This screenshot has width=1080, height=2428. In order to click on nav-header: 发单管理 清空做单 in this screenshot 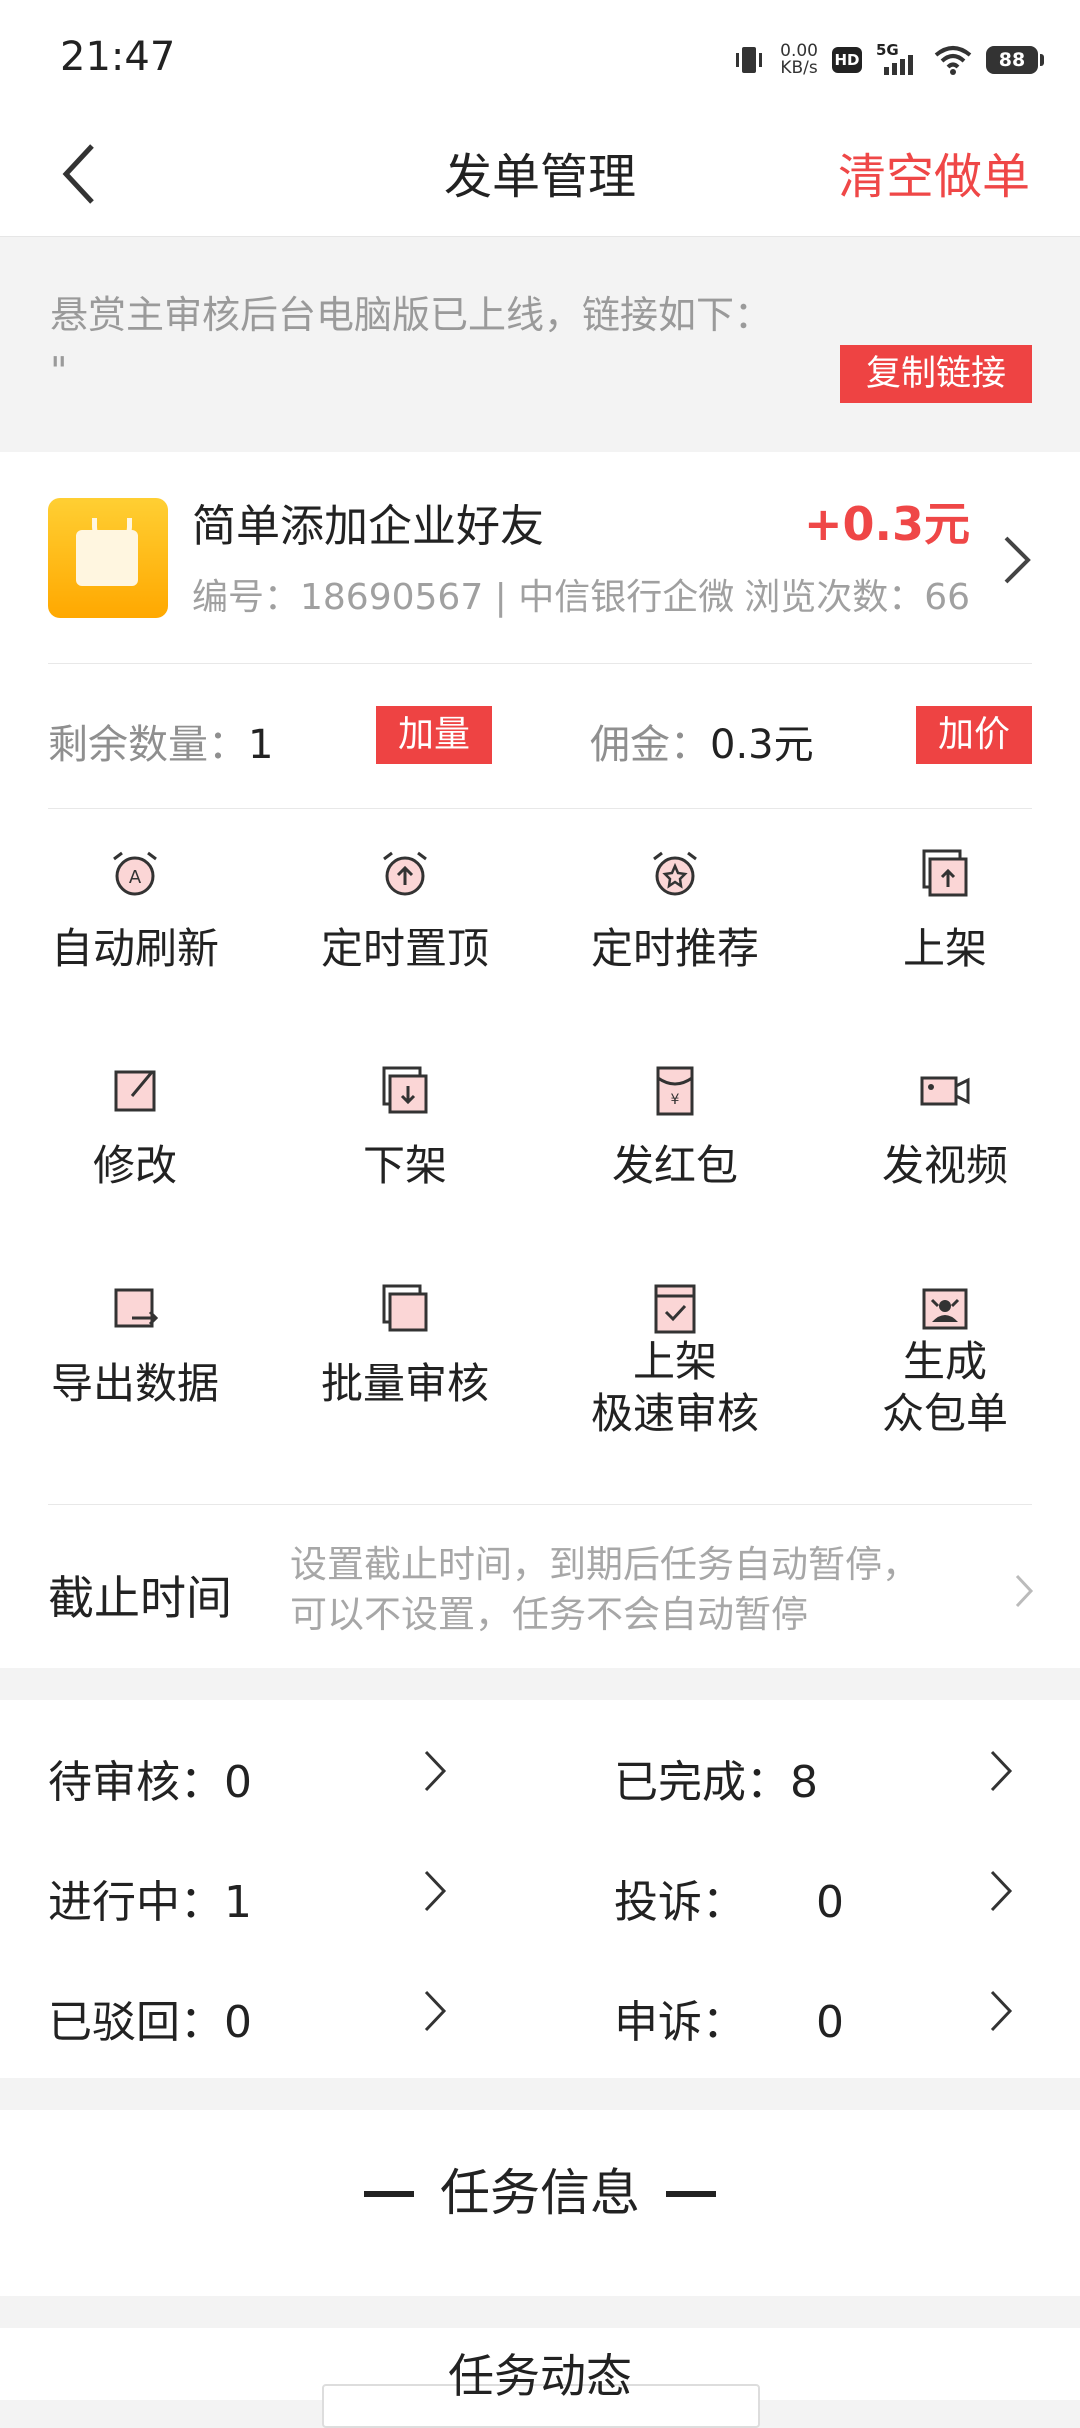, I will do `click(540, 177)`.